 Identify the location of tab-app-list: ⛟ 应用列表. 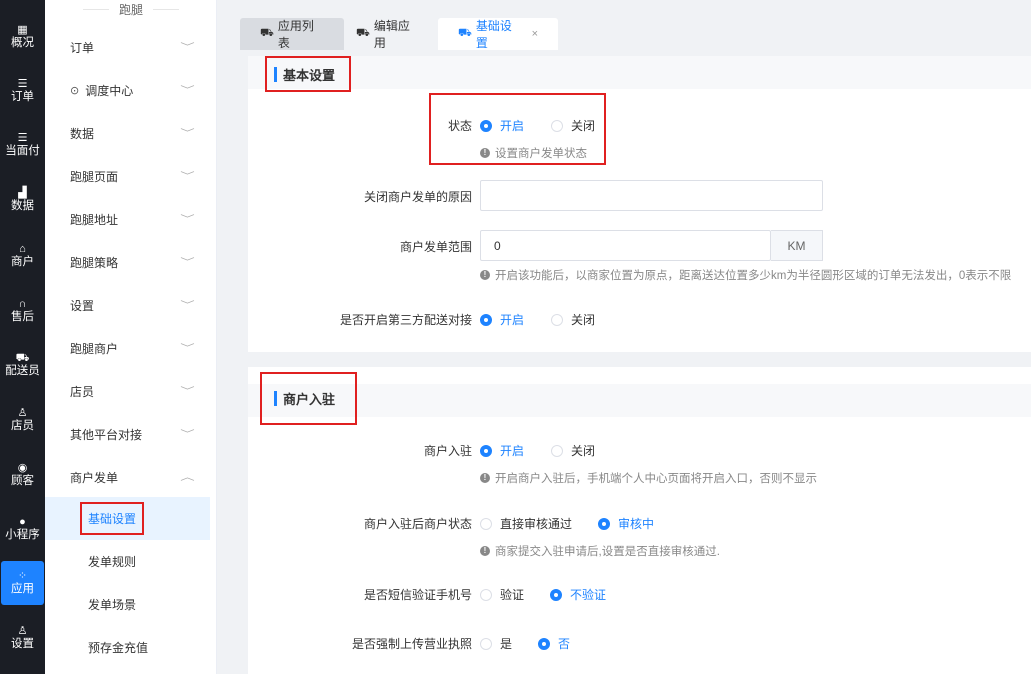
(292, 34).